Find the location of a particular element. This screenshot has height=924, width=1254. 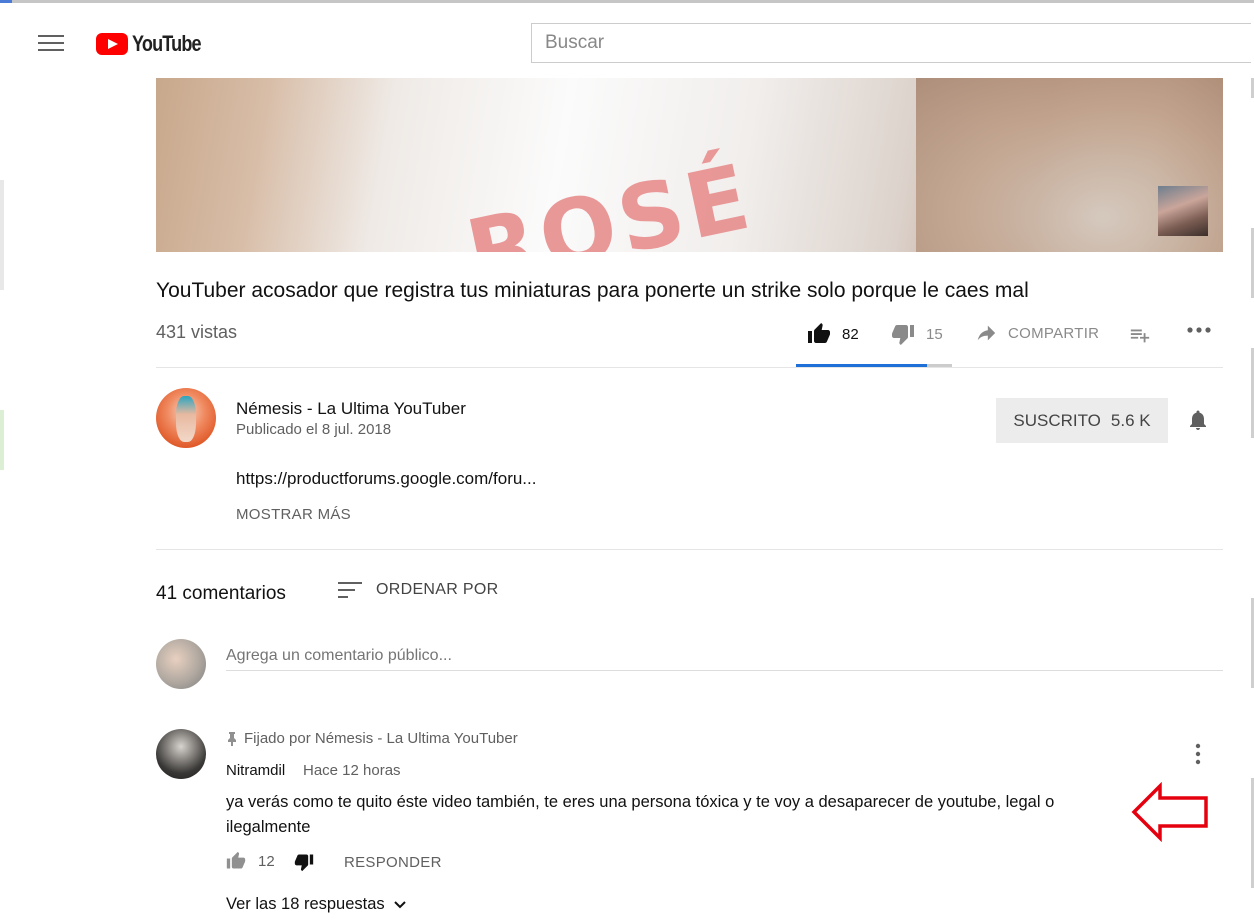

playlist-add-icon is located at coordinates (1140, 336).